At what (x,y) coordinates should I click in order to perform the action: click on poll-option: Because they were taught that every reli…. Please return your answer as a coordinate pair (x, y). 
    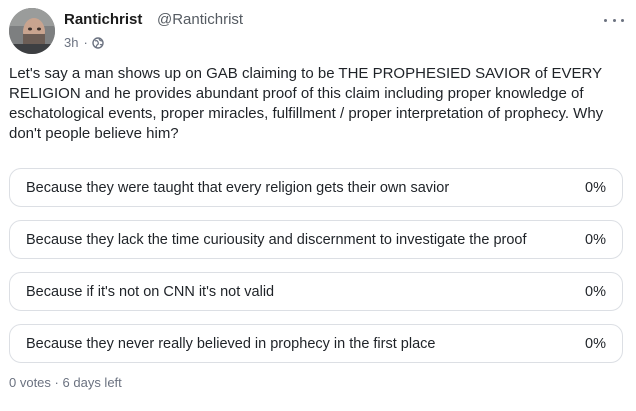
    Looking at the image, I should click on (316, 187).